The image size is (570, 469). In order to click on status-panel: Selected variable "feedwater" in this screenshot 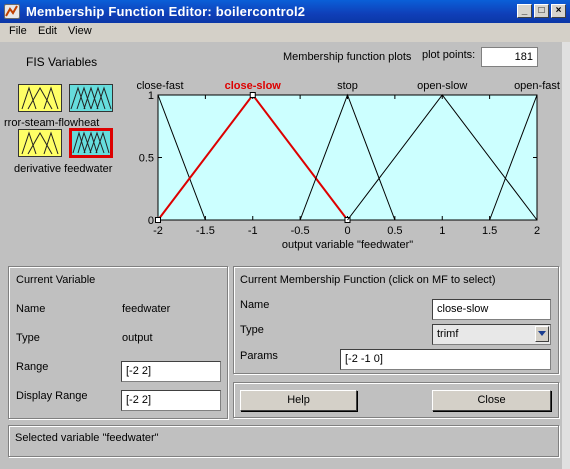, I will do `click(283, 441)`.